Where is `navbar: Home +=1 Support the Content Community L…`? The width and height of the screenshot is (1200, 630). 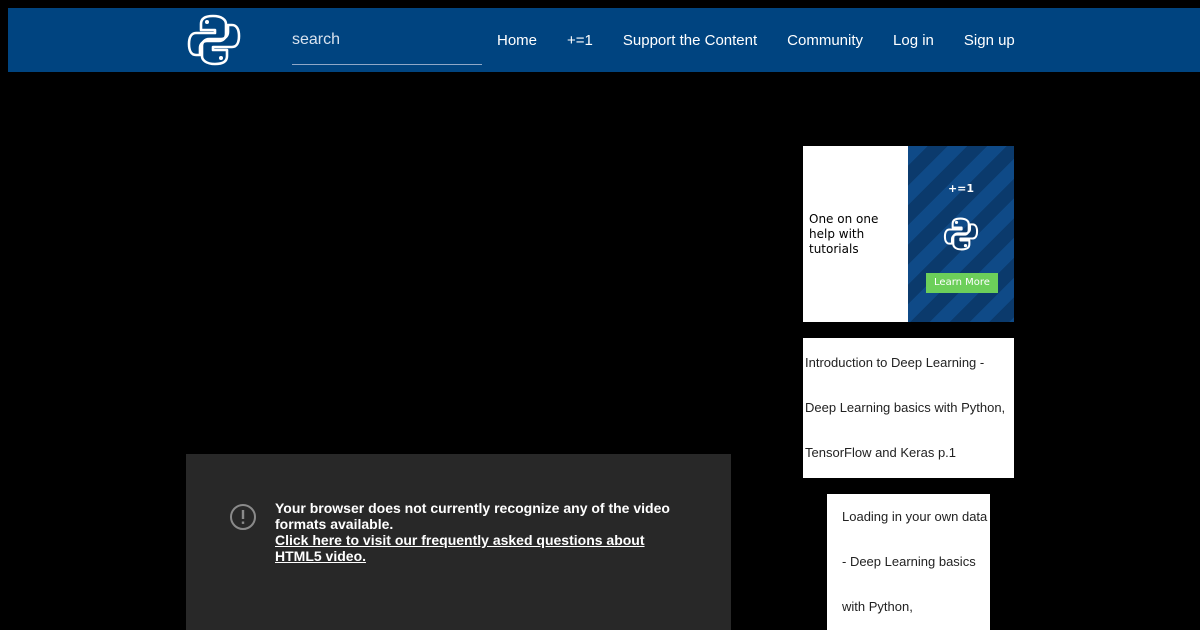 navbar: Home +=1 Support the Content Community L… is located at coordinates (604, 40).